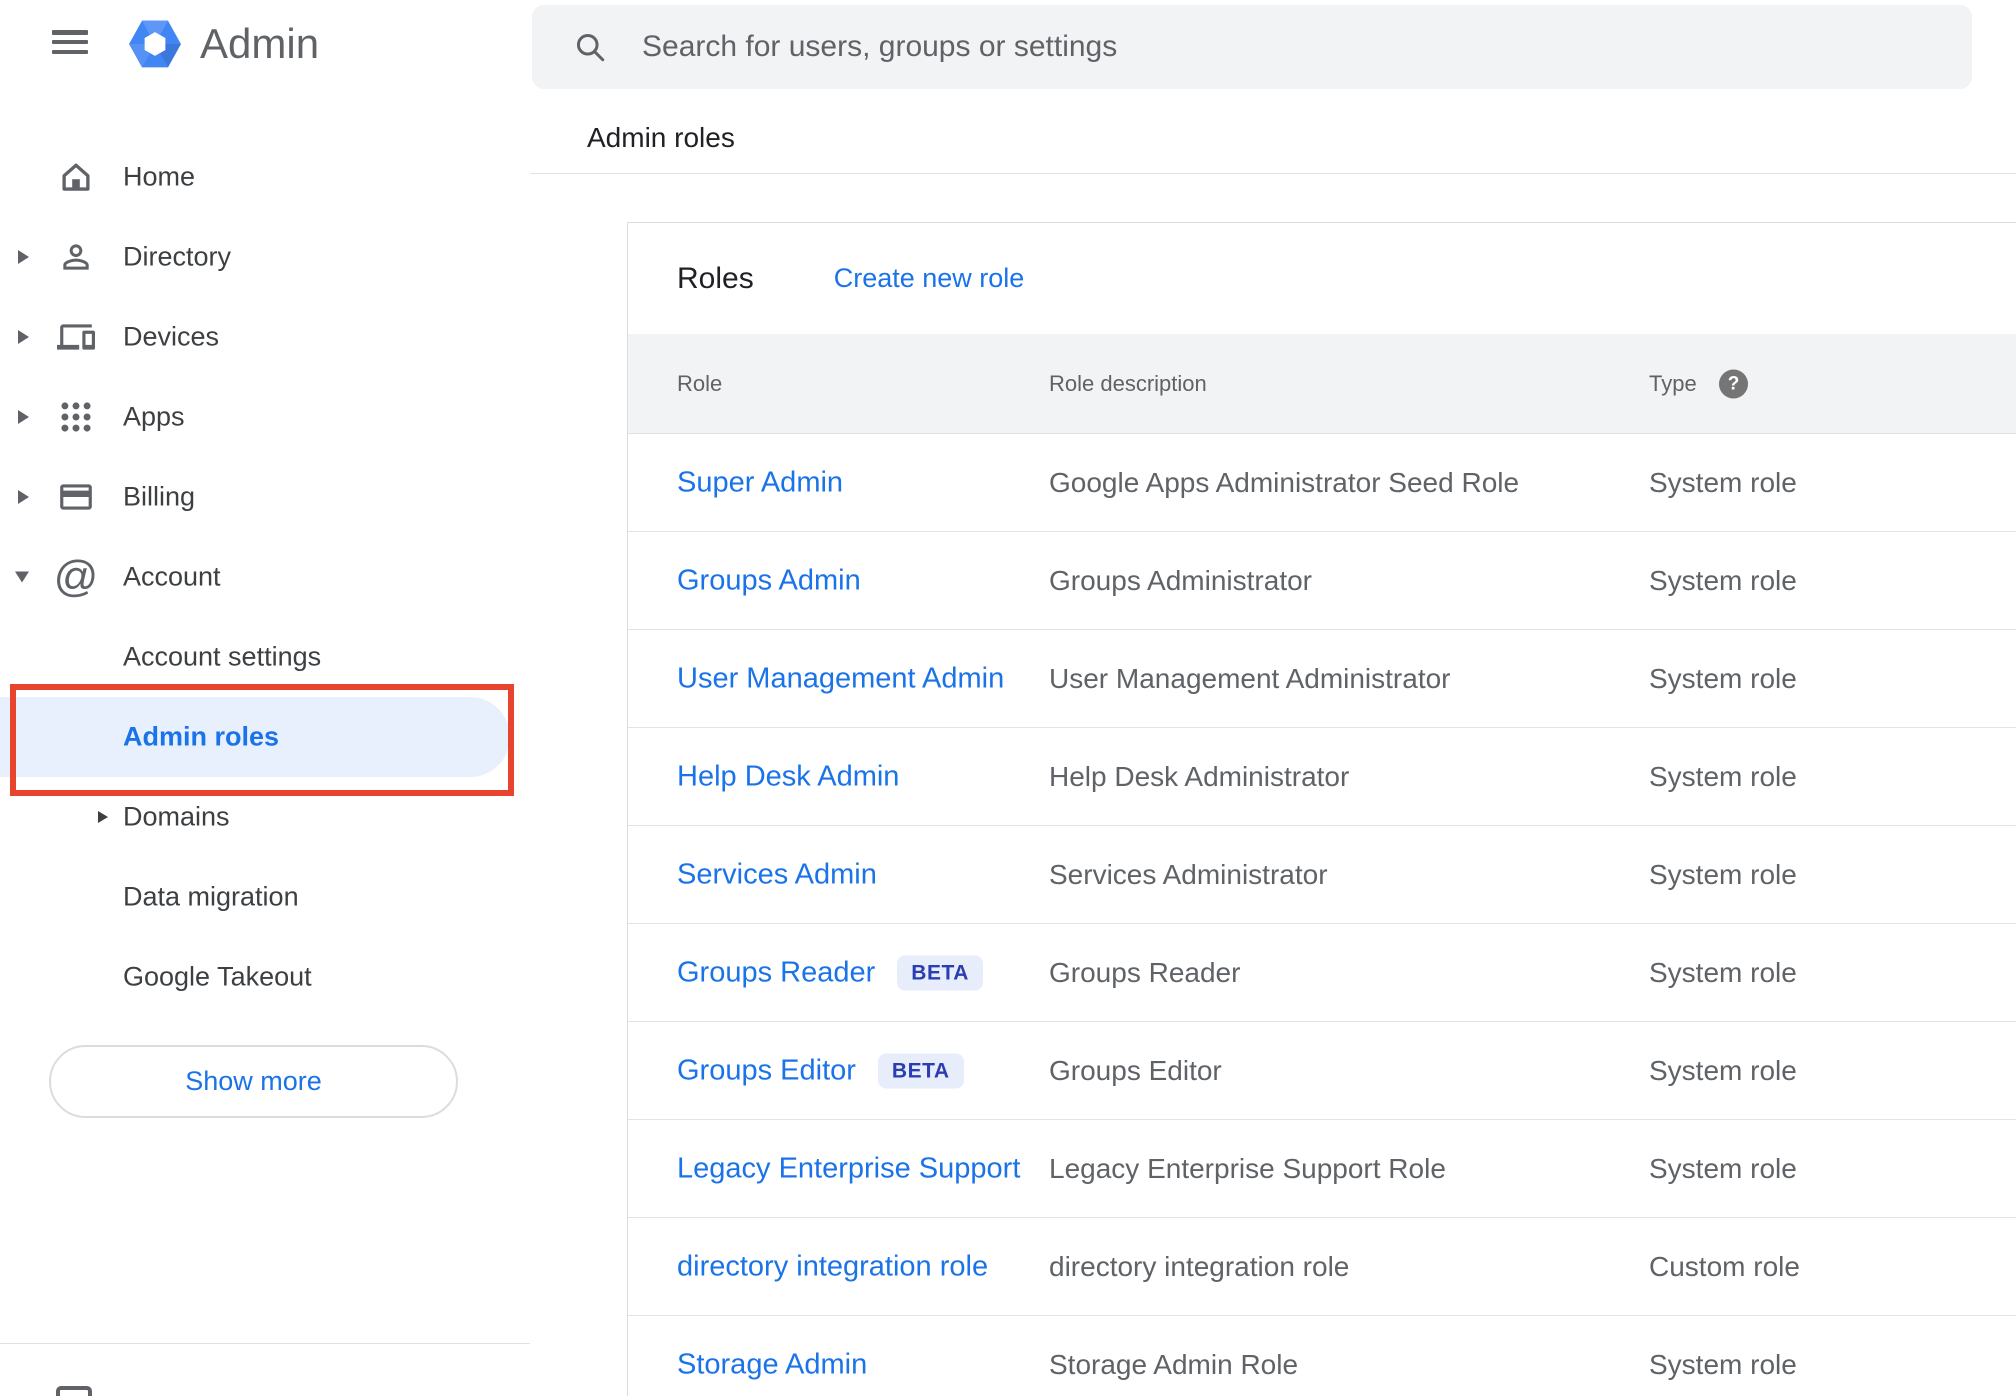 The height and width of the screenshot is (1396, 2016). Describe the element at coordinates (265, 897) in the screenshot. I see `sidebar-item-data-migration: Data migration` at that location.